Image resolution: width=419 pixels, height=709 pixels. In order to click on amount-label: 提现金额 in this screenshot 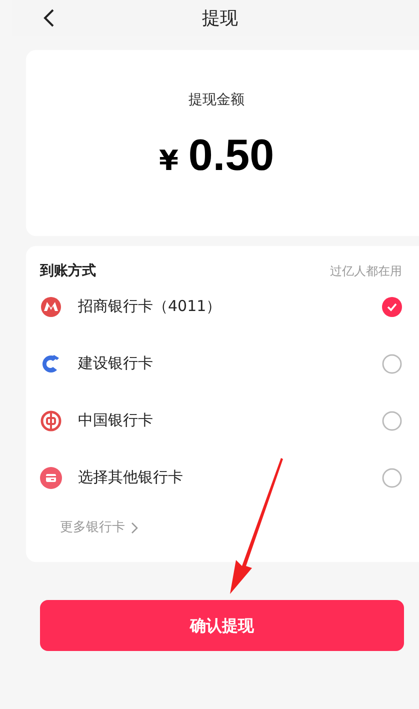, I will do `click(216, 100)`.